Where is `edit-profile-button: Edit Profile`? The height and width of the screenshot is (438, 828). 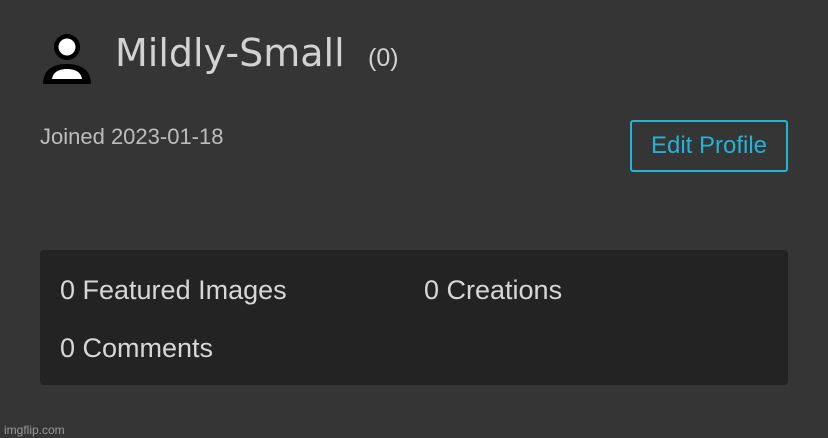
edit-profile-button: Edit Profile is located at coordinates (709, 146).